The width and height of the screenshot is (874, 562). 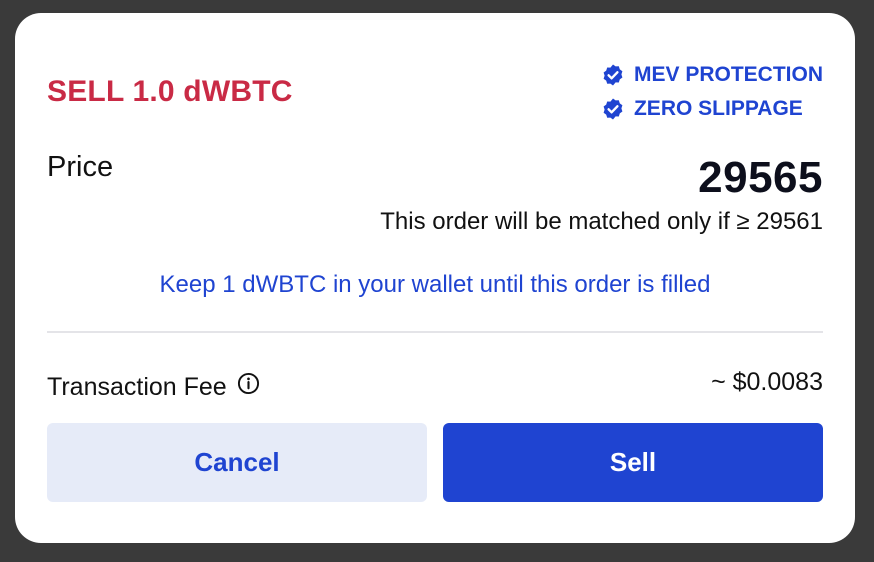 What do you see at coordinates (237, 462) in the screenshot?
I see `cancel-button: Cancel` at bounding box center [237, 462].